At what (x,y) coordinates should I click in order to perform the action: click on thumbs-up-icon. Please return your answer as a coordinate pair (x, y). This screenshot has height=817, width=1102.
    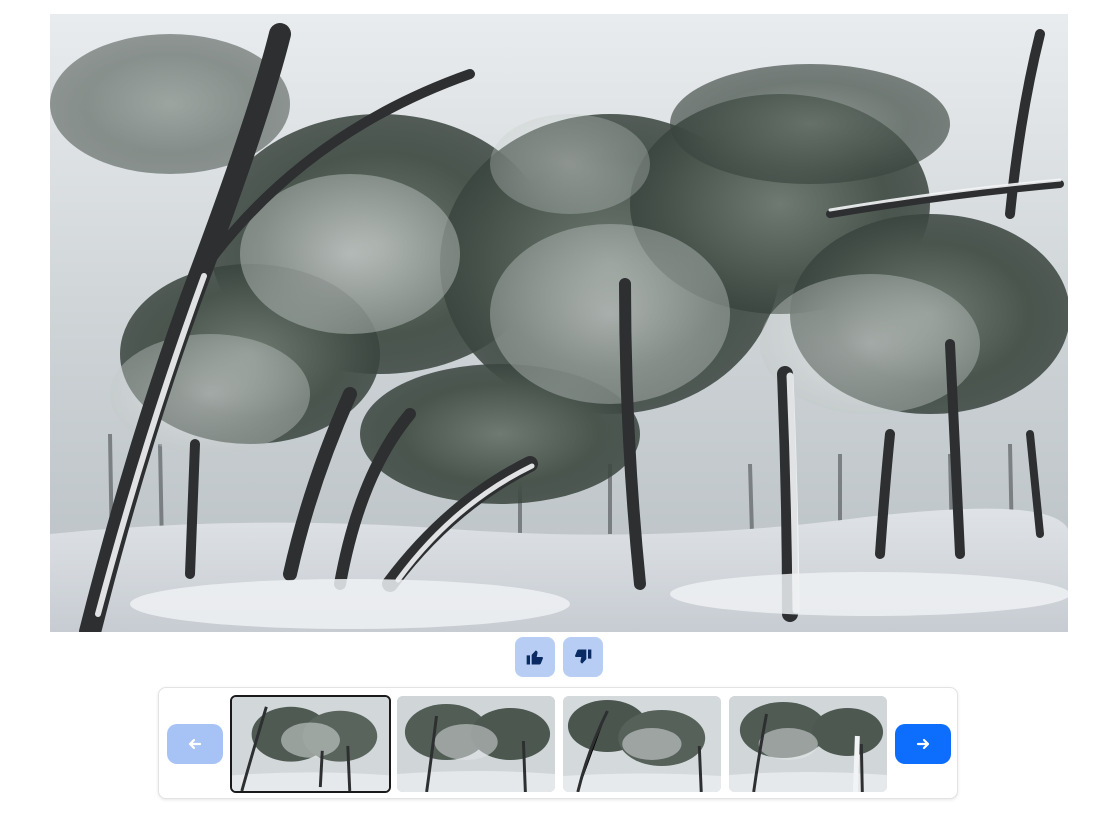
    Looking at the image, I should click on (534, 657).